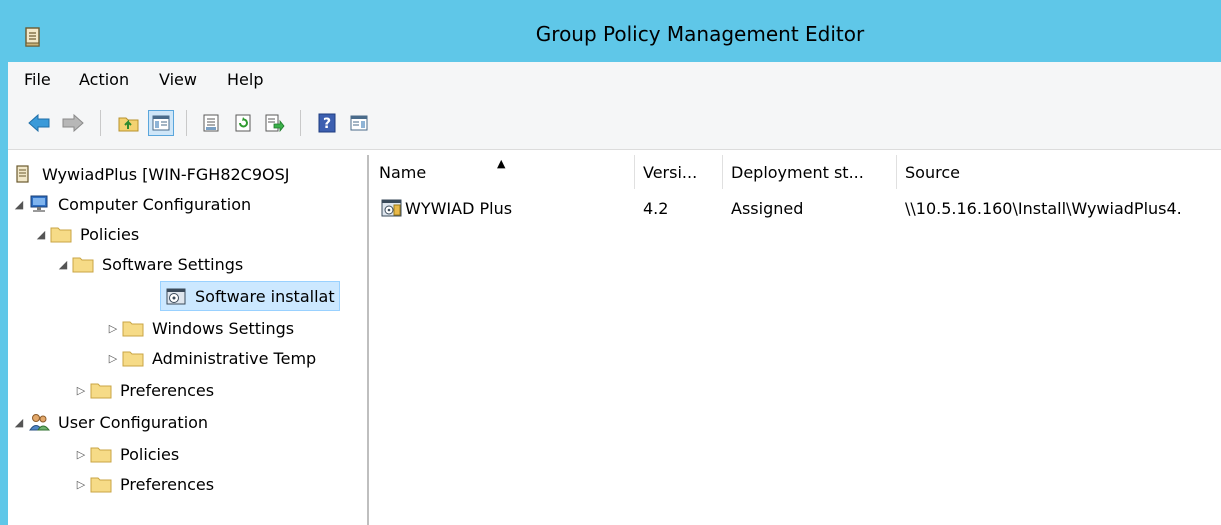 The height and width of the screenshot is (525, 1221). What do you see at coordinates (700, 34) in the screenshot?
I see `window-title: Group Policy Management Editor` at bounding box center [700, 34].